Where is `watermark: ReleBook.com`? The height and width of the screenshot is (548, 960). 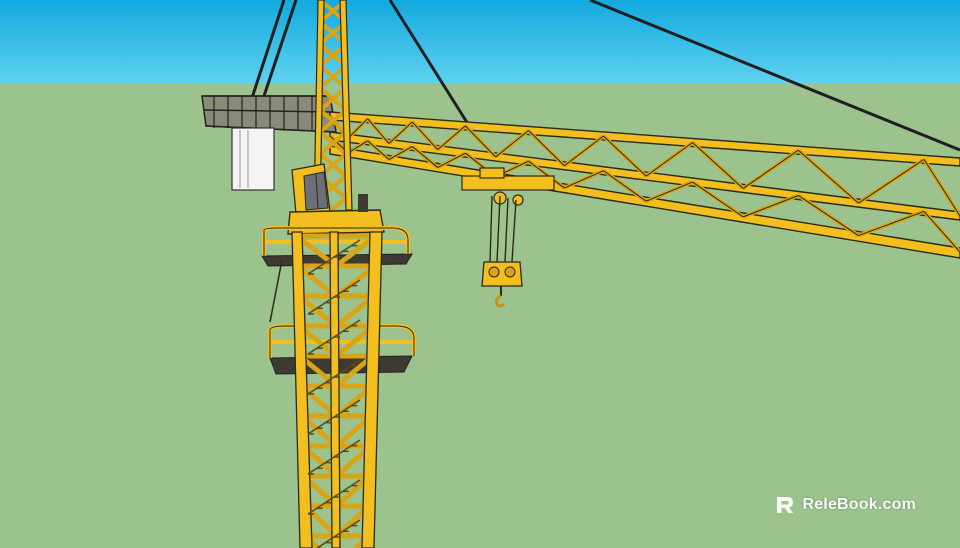
watermark: ReleBook.com is located at coordinates (845, 505).